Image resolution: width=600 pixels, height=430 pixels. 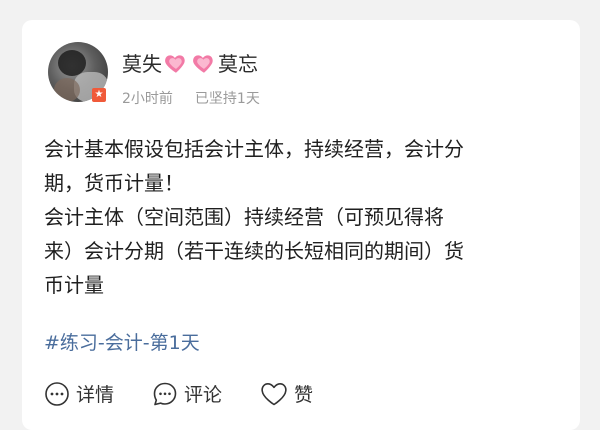 I want to click on like-label: 赞, so click(x=304, y=395).